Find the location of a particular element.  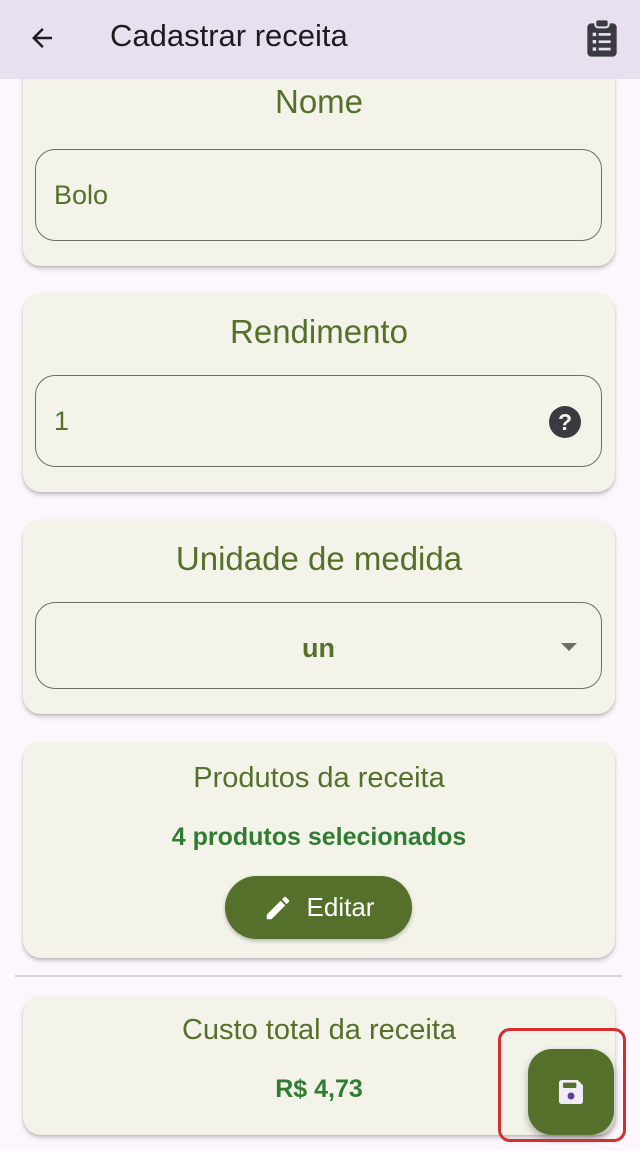

rendimento-heading: Rendimento is located at coordinates (319, 331).